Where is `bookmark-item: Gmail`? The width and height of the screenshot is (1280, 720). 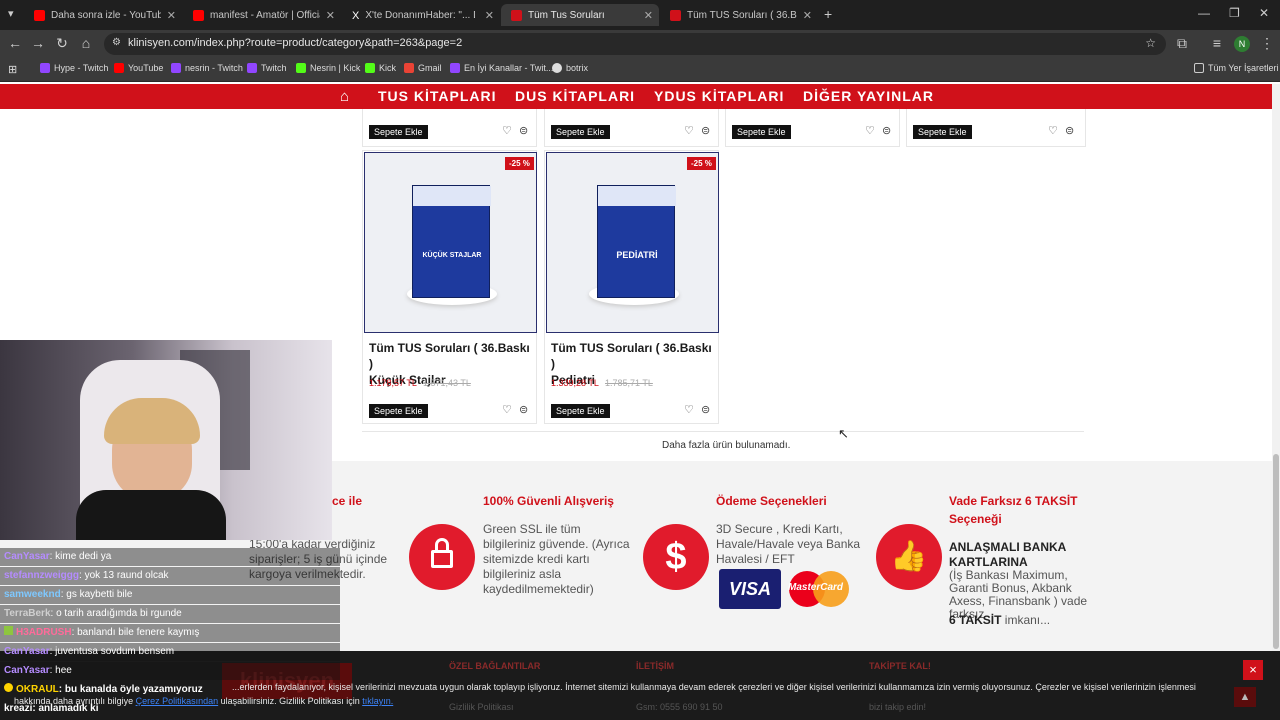 bookmark-item: Gmail is located at coordinates (423, 68).